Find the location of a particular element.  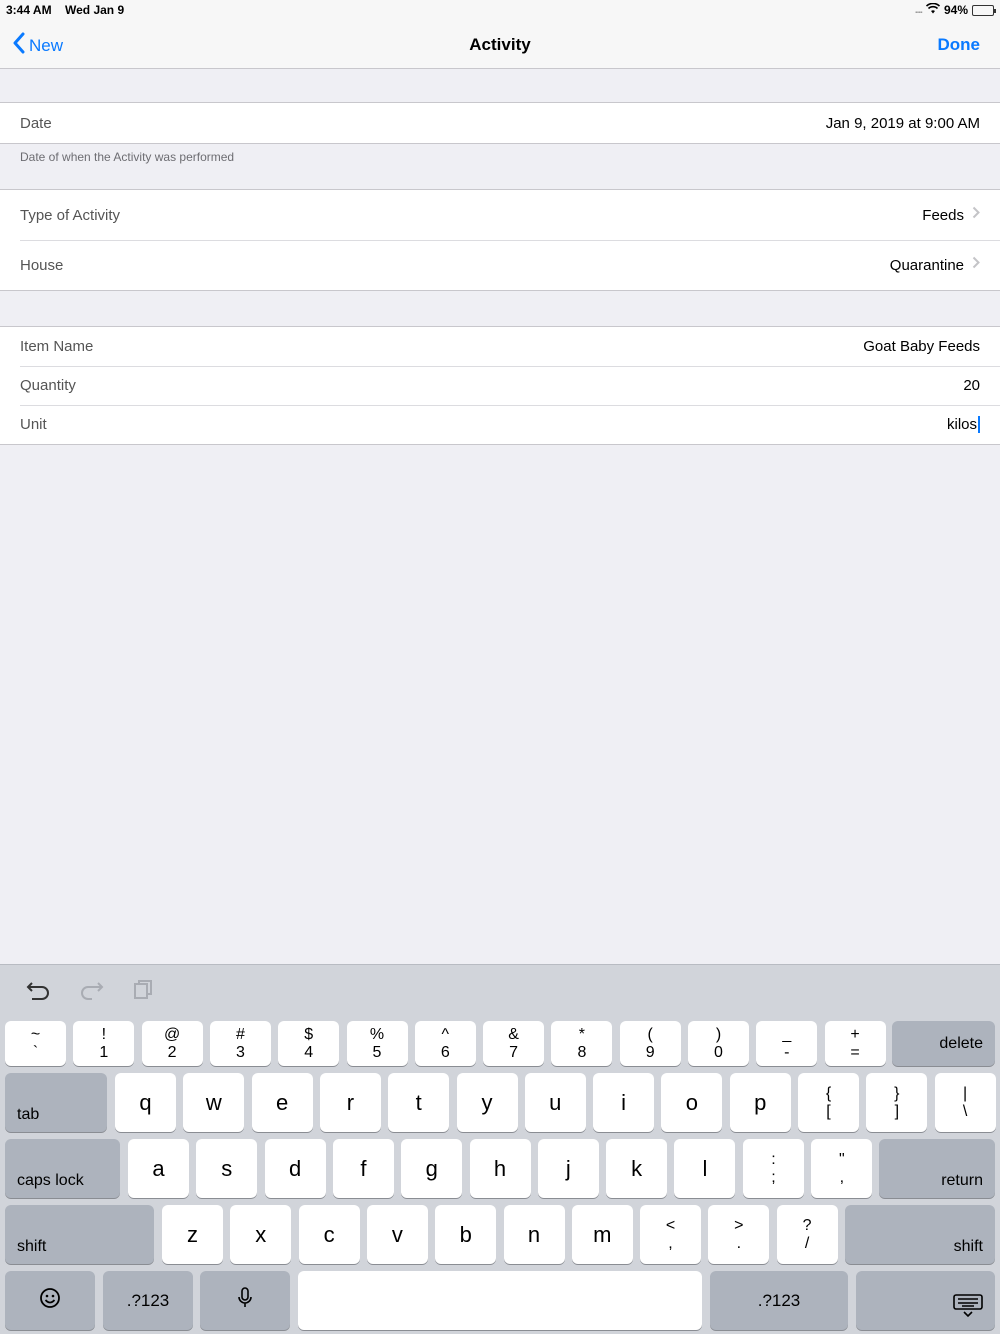

left-shift-key: shift is located at coordinates (79, 1234).